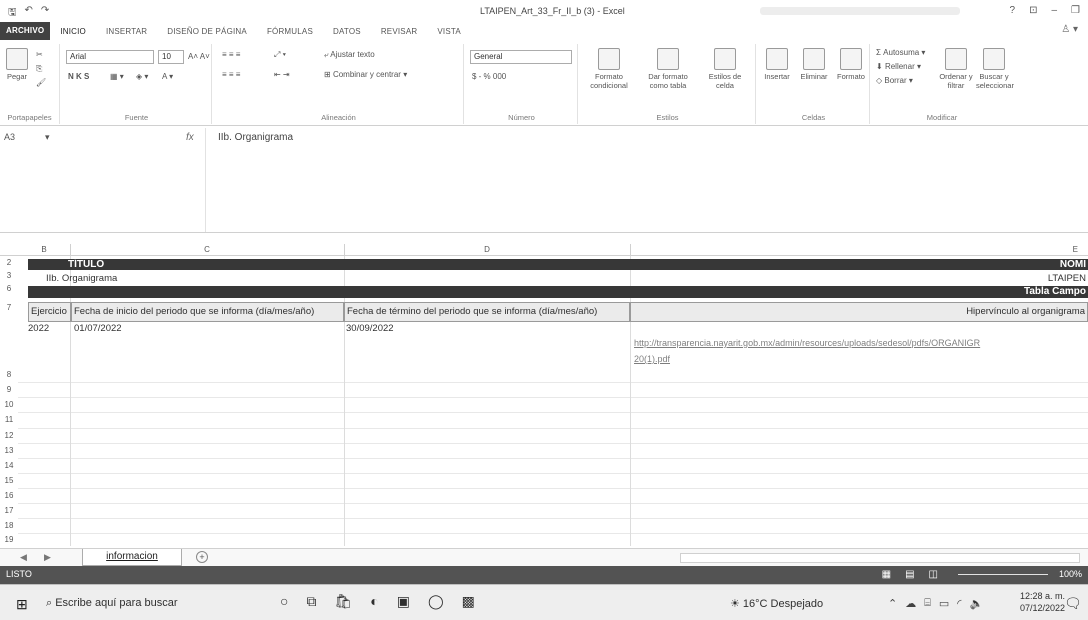 This screenshot has width=1088, height=620. Describe the element at coordinates (1042, 602) in the screenshot. I see `clock: 12:28 a. m. 07/12/2022` at that location.